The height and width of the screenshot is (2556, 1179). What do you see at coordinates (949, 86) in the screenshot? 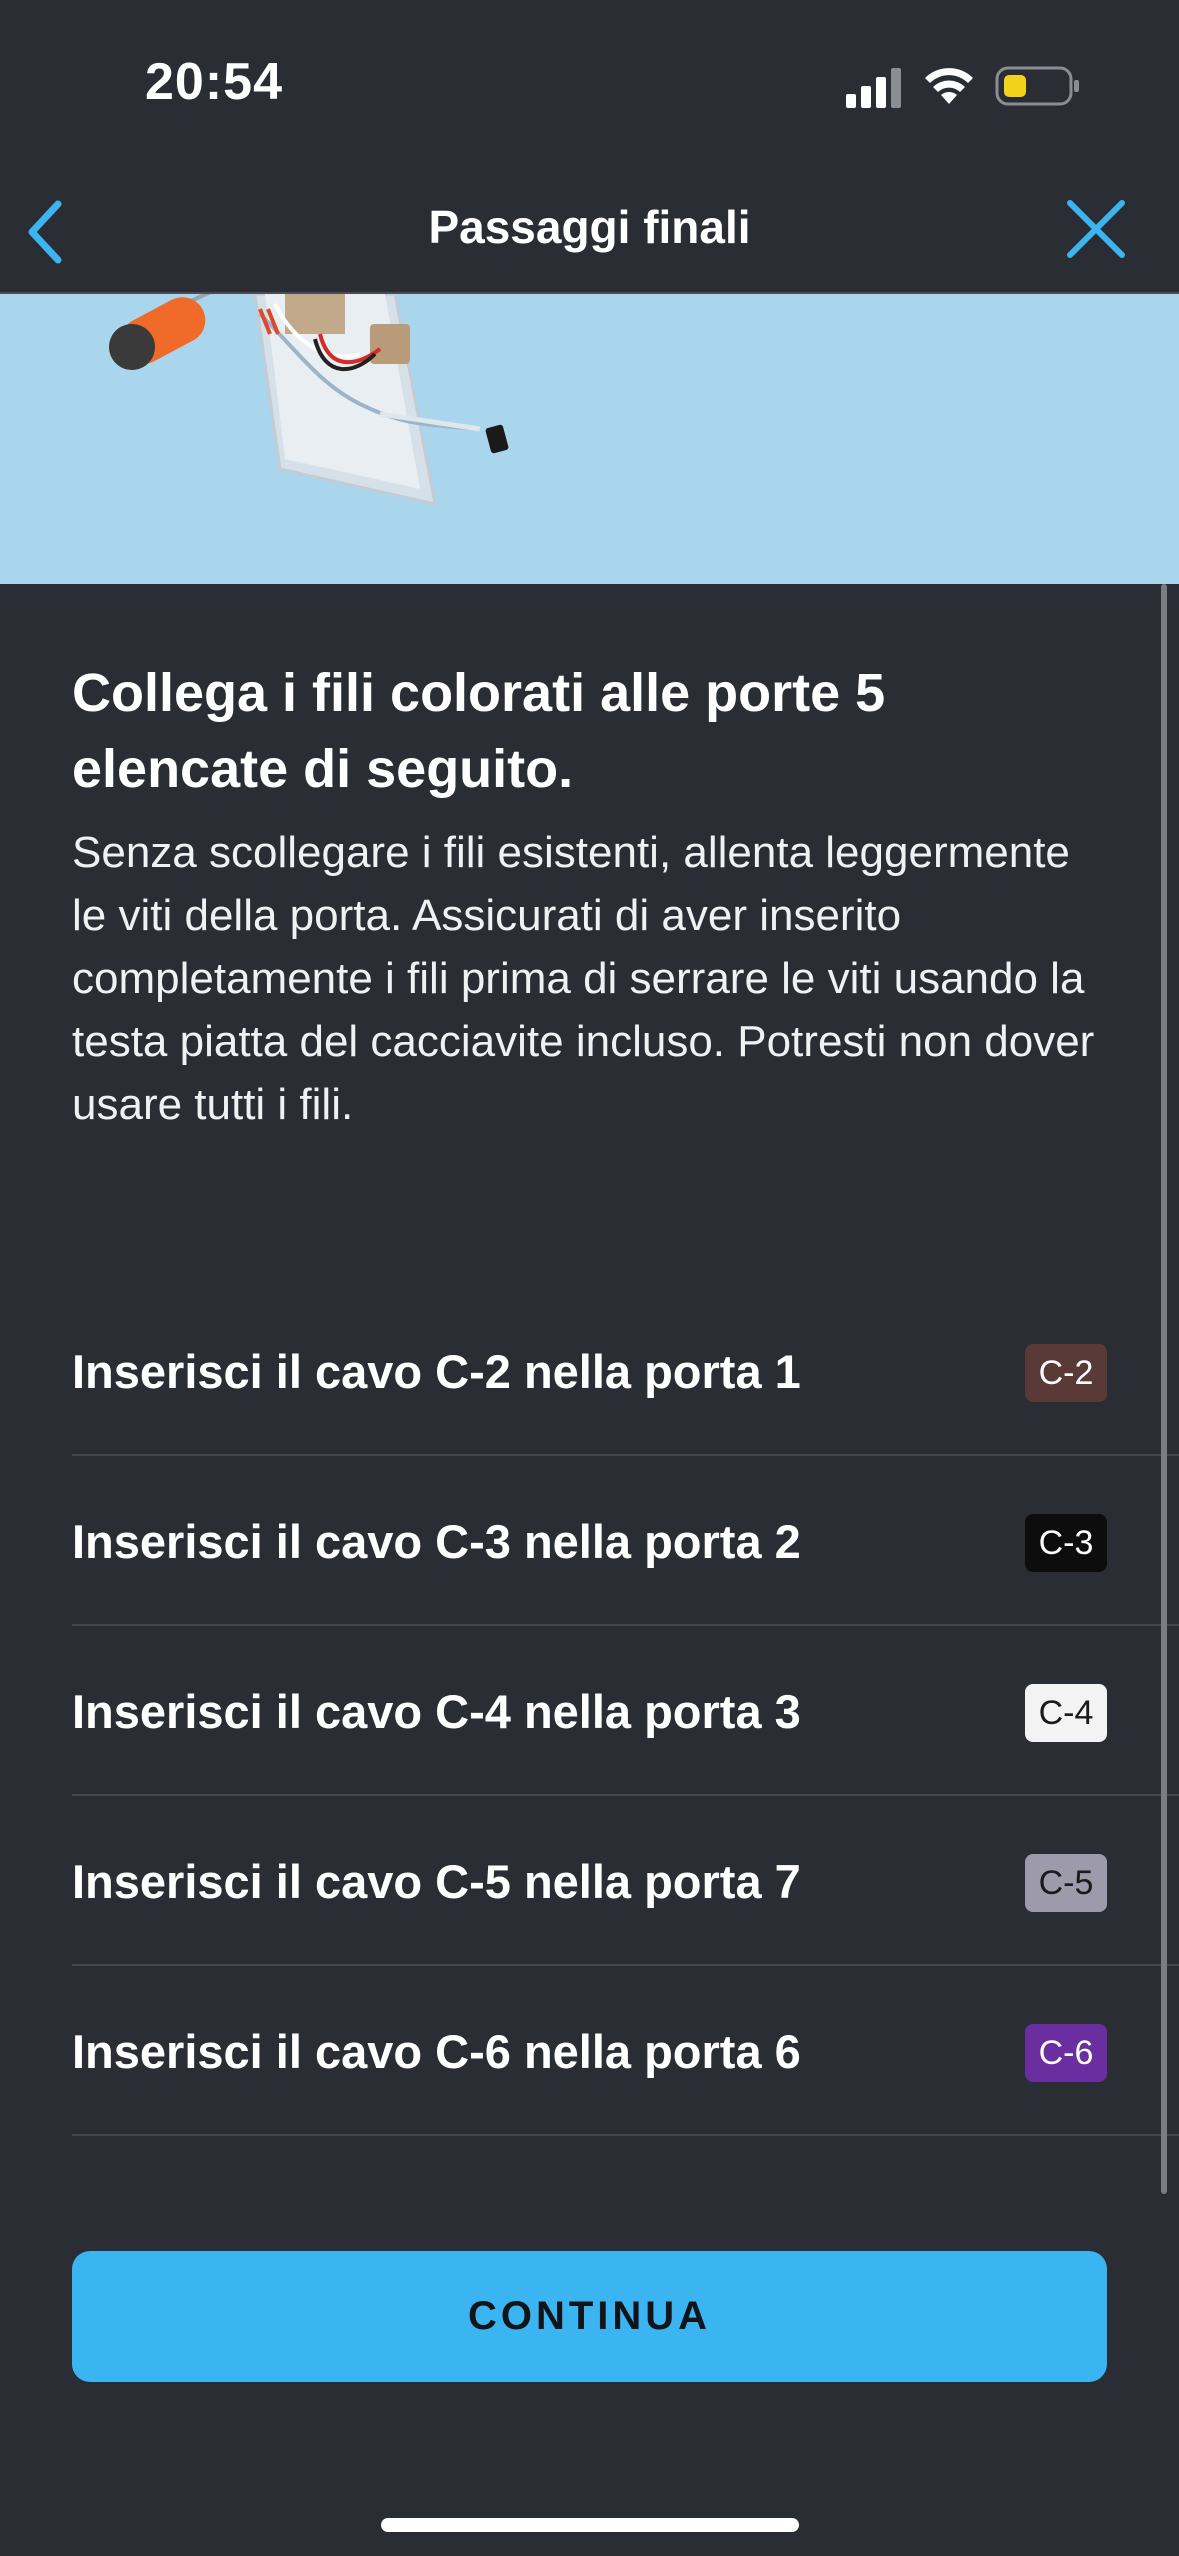
I see `wifi-icon` at bounding box center [949, 86].